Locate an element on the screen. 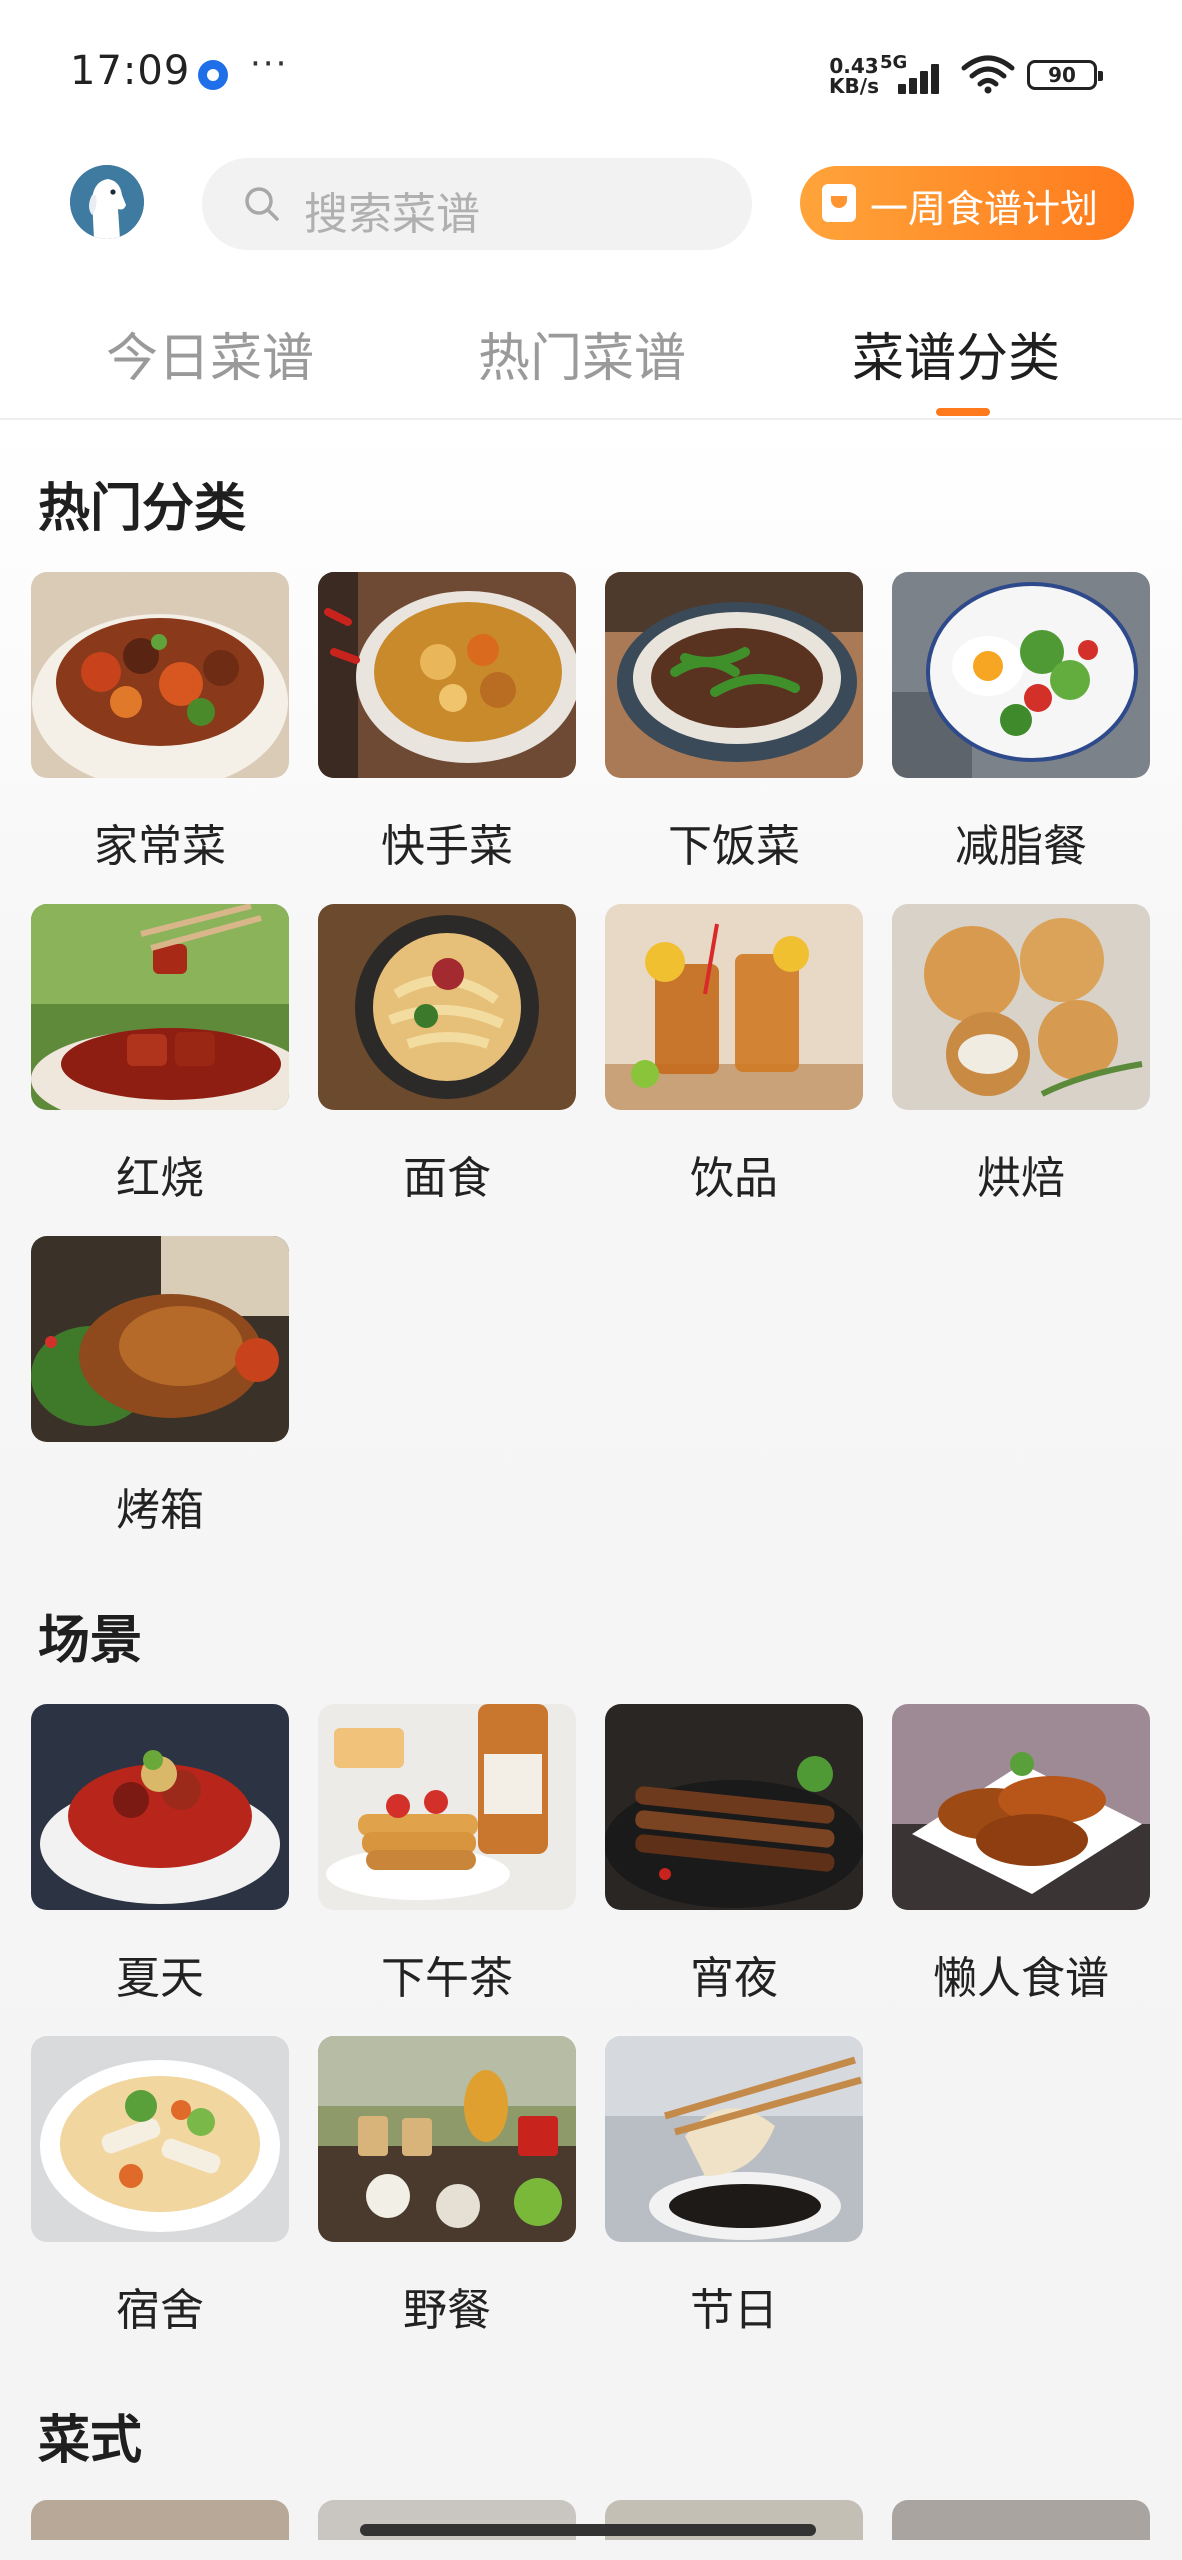 This screenshot has height=2560, width=1182. category-label: 红烧 is located at coordinates (160, 1178).